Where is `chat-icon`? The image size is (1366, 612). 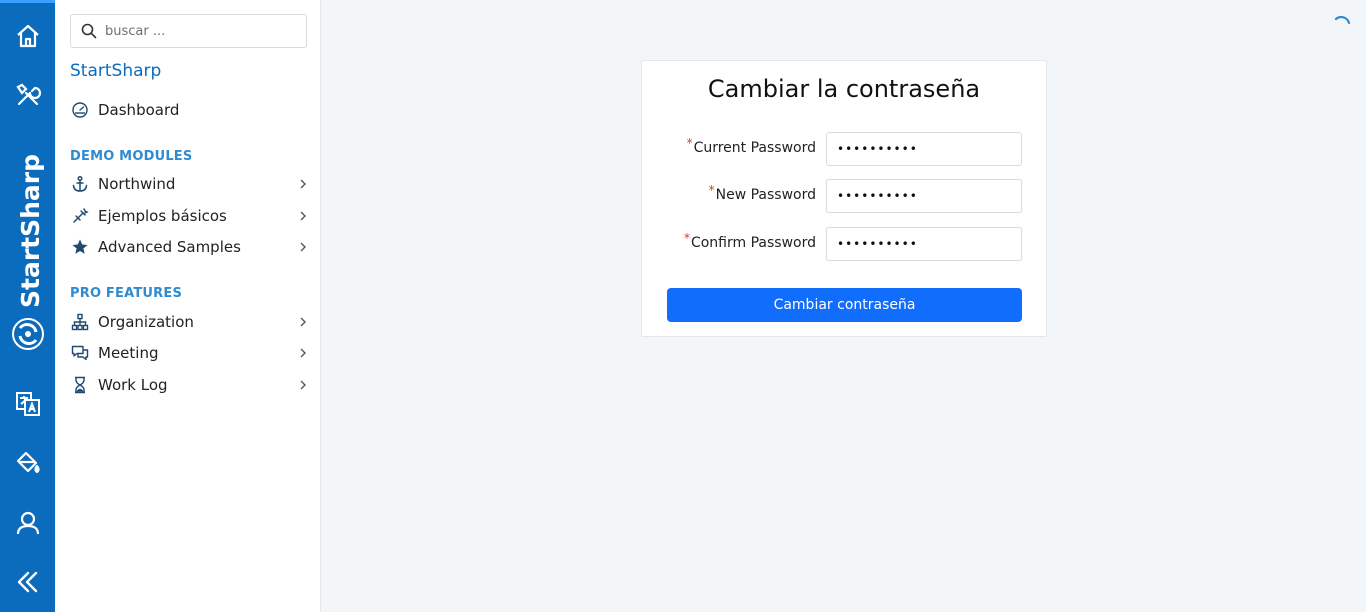 chat-icon is located at coordinates (80, 353).